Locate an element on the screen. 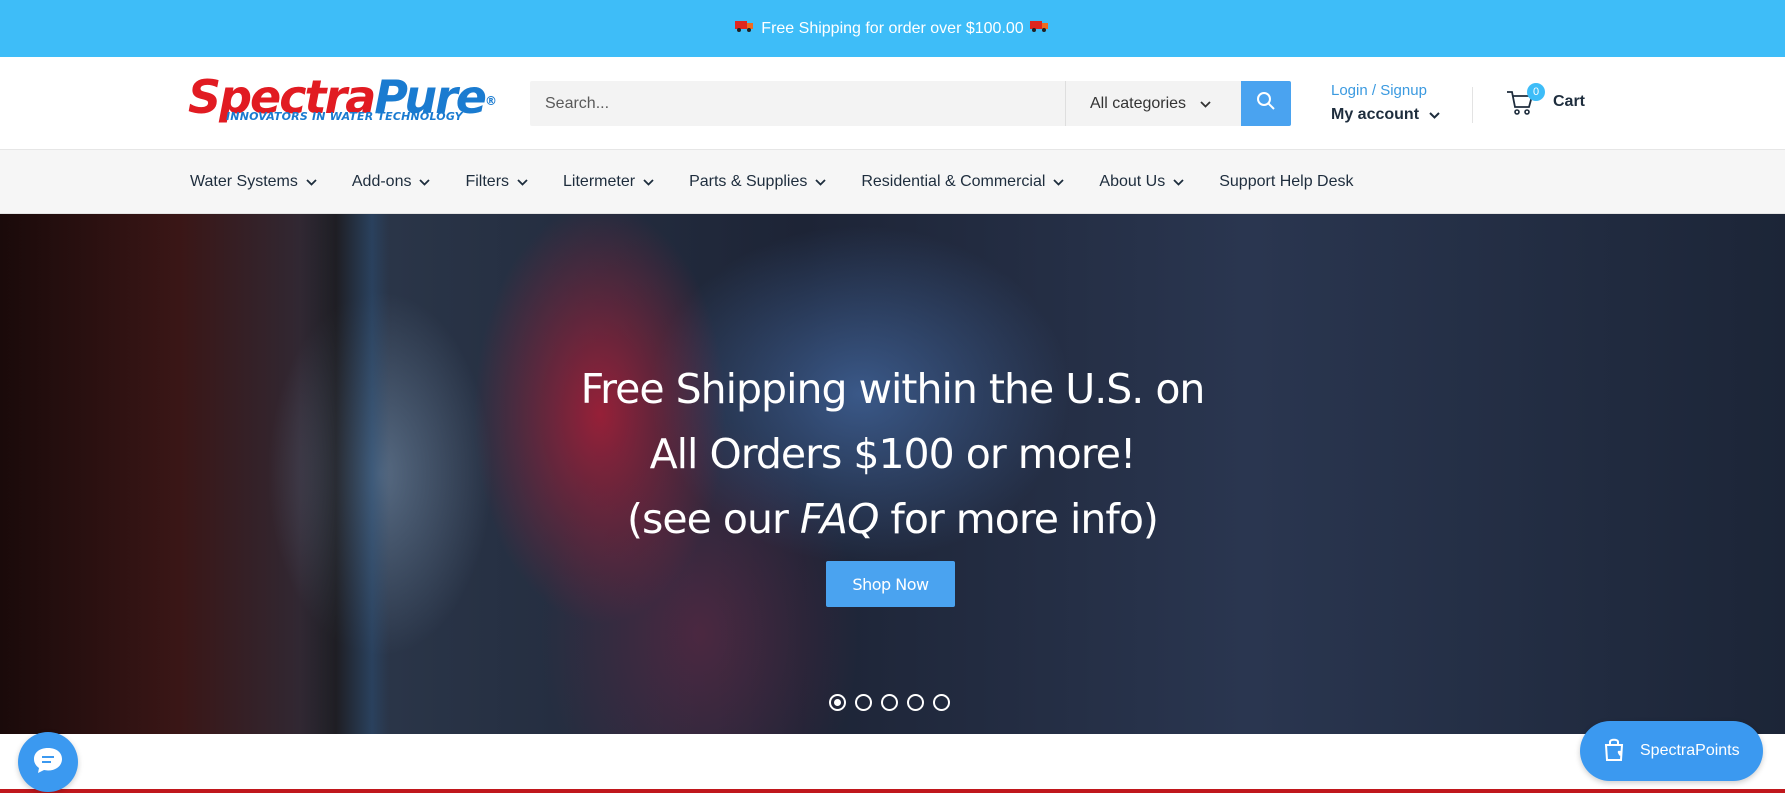 The image size is (1785, 793). spectrapoints-label: SpectraPoints is located at coordinates (1690, 750).